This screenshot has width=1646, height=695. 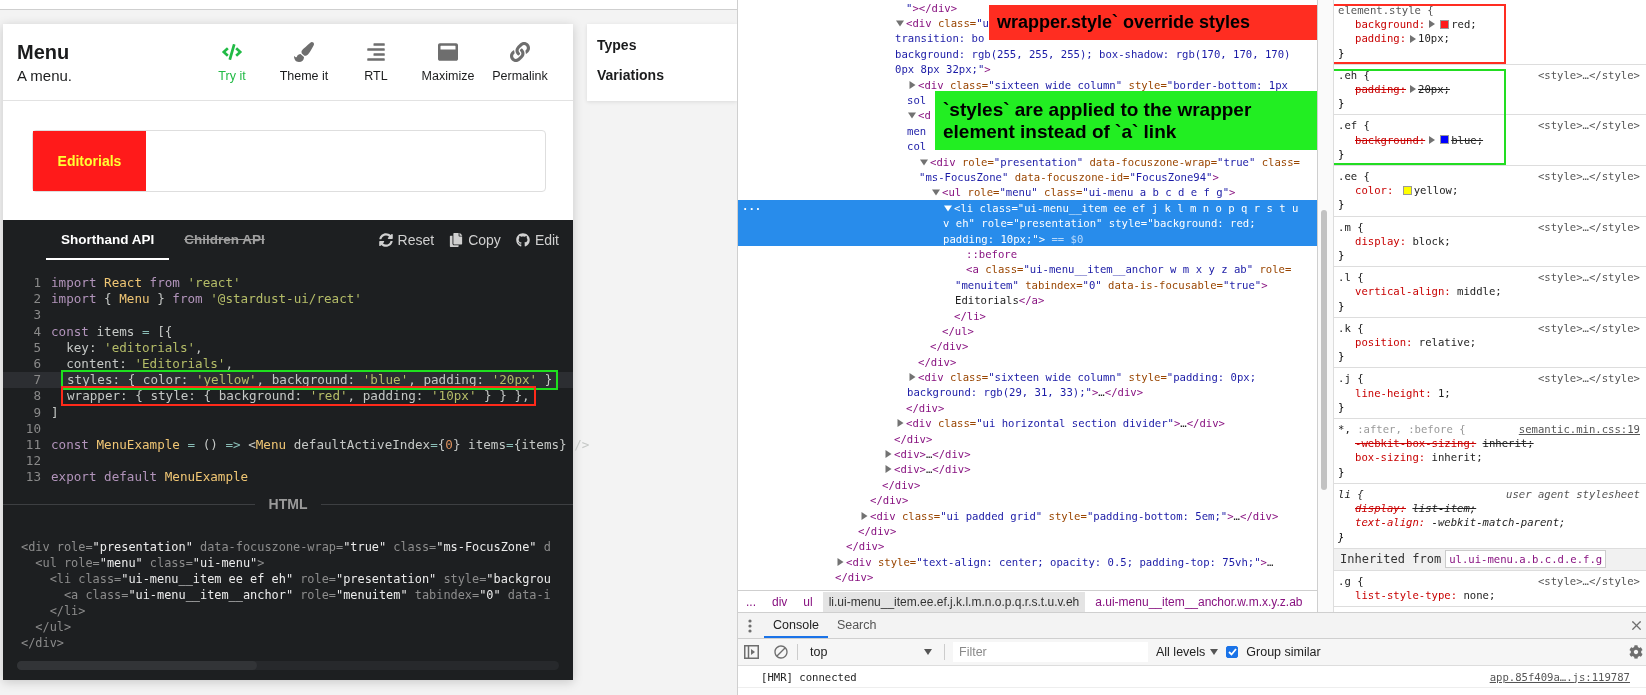 I want to click on close-icon, so click(x=1636, y=625).